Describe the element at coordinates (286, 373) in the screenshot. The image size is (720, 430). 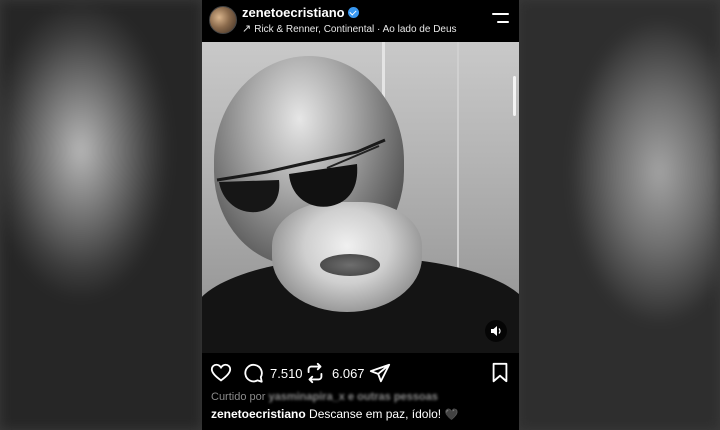
I see `comments-count: 7.510` at that location.